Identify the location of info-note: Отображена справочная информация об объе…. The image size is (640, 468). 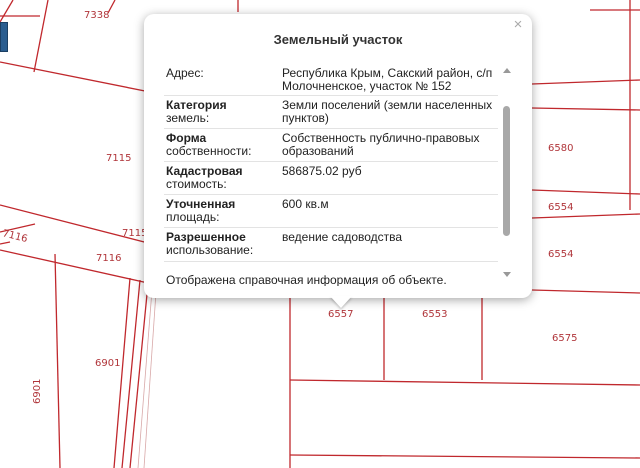
(306, 279).